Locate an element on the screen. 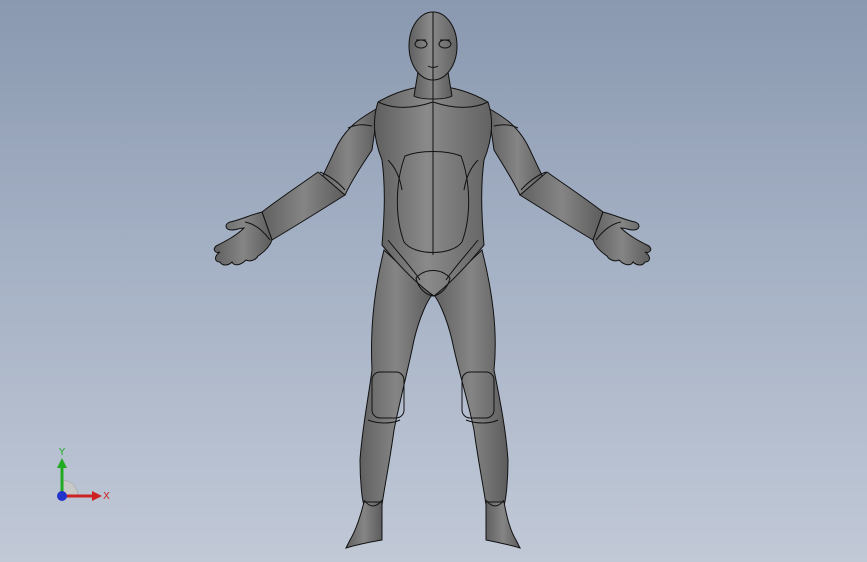  axis-triad: Y X is located at coordinates (83, 474).